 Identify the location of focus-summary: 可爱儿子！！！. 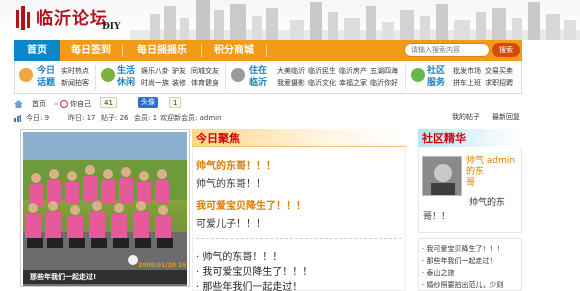
(231, 224).